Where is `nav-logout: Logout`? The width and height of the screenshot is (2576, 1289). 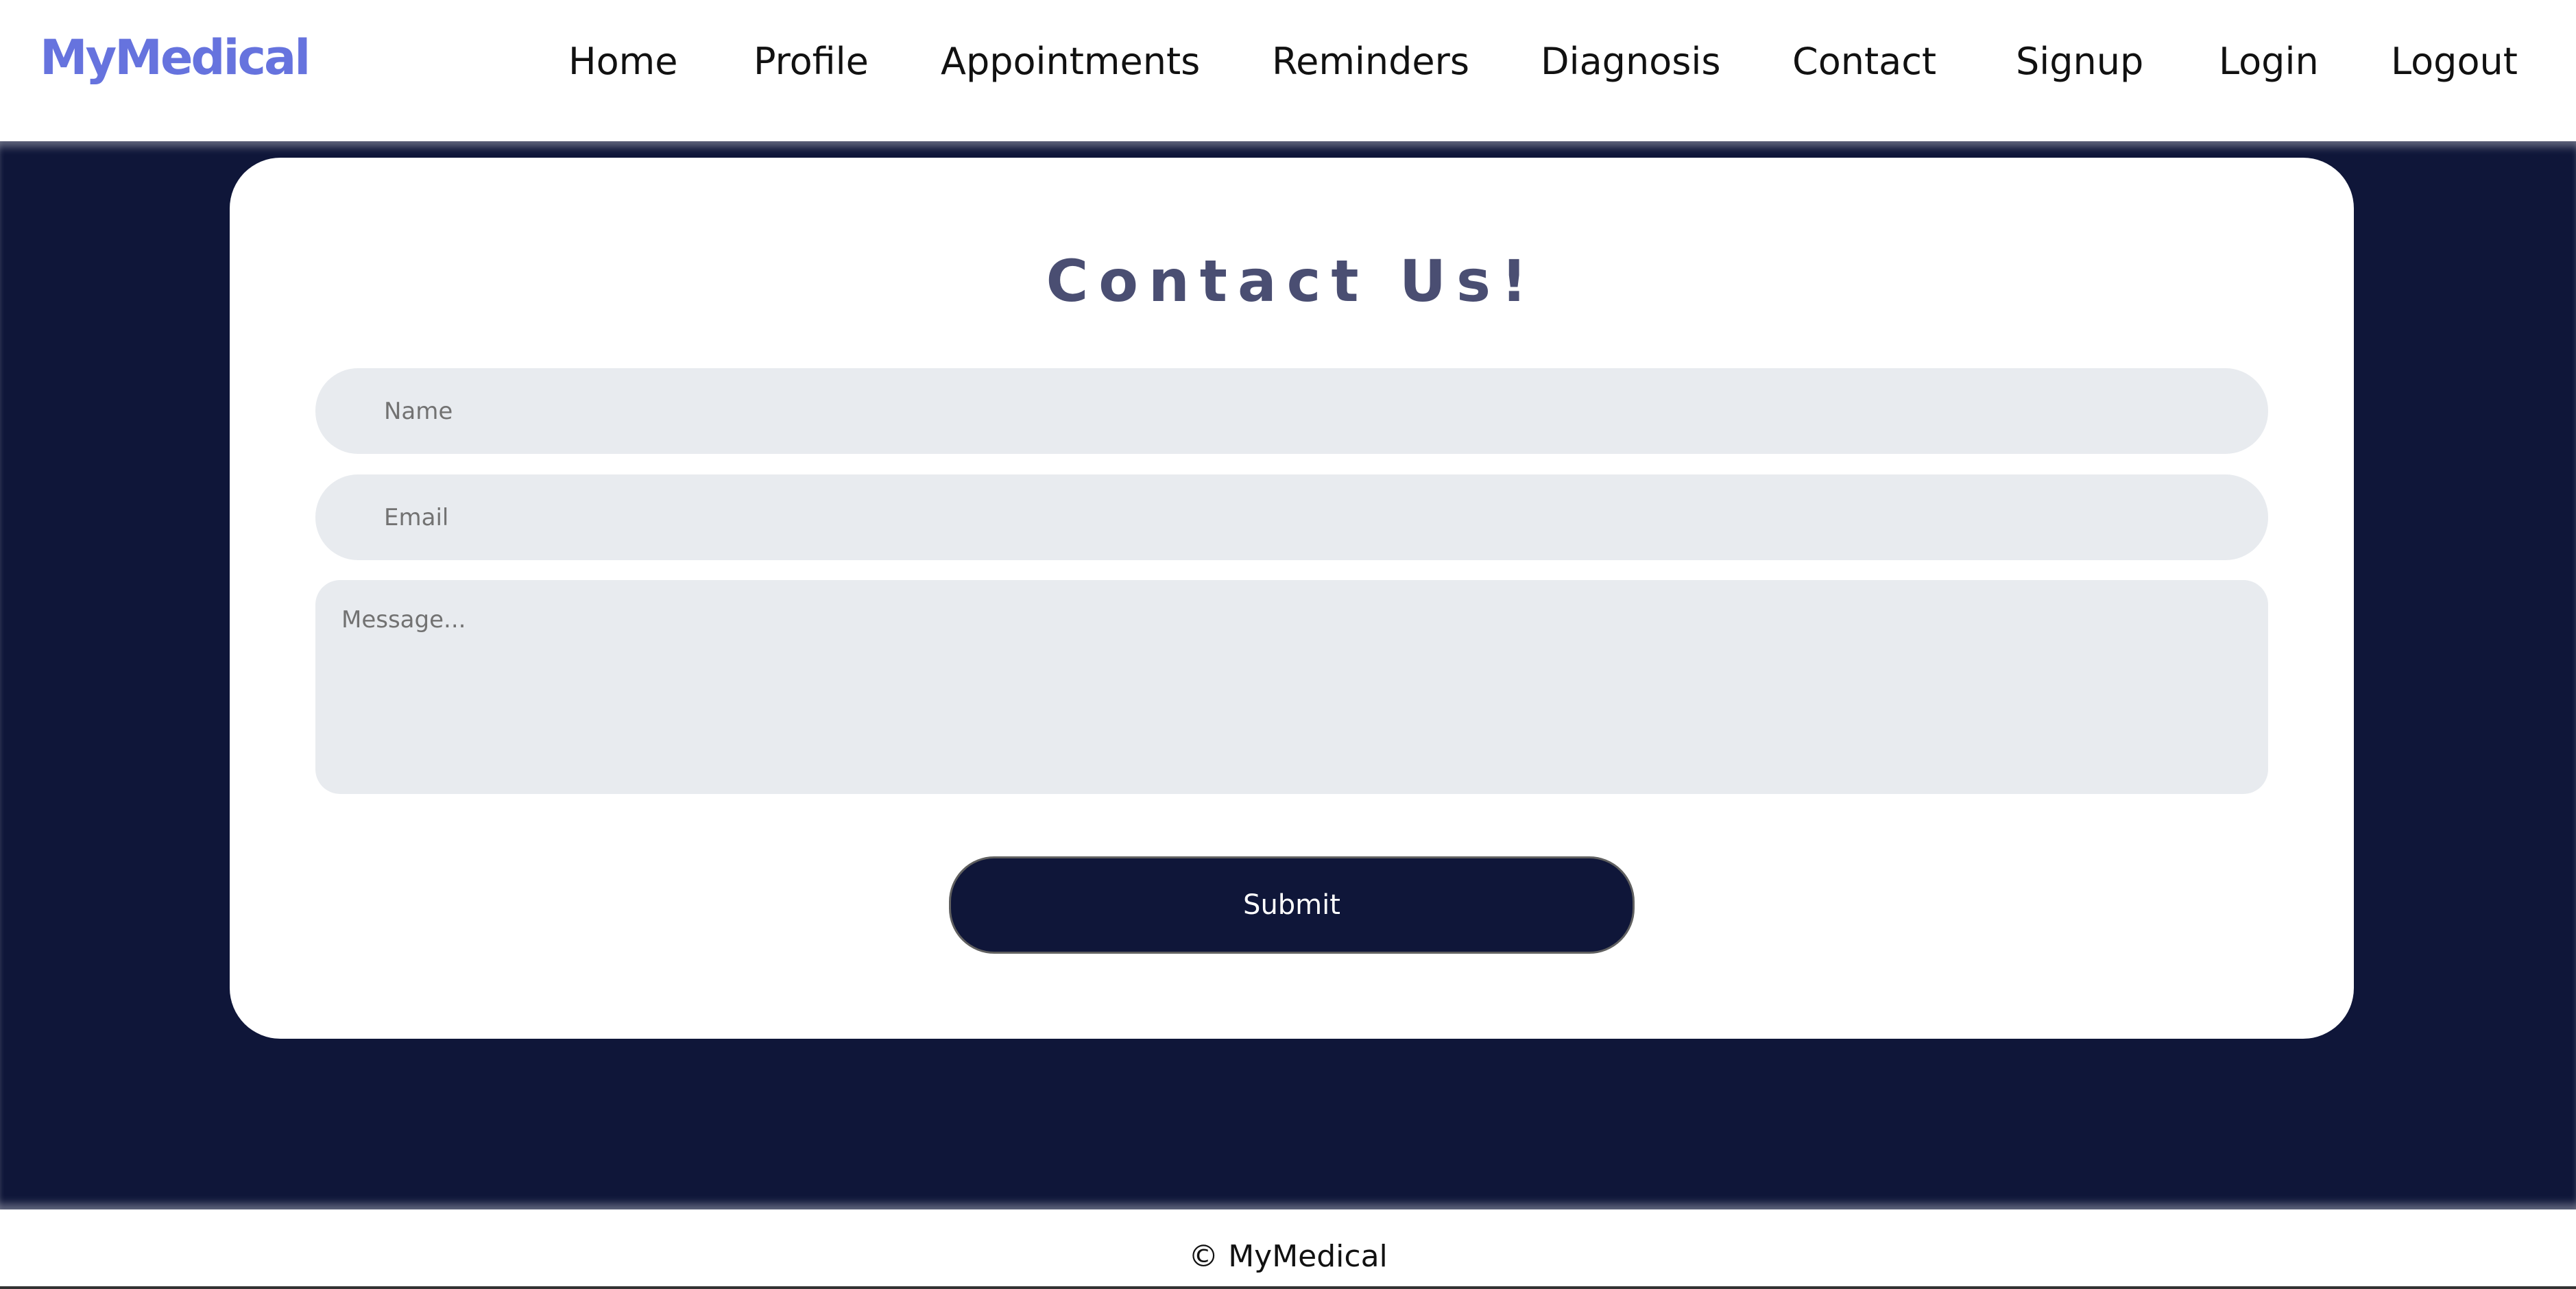
nav-logout: Logout is located at coordinates (2455, 61).